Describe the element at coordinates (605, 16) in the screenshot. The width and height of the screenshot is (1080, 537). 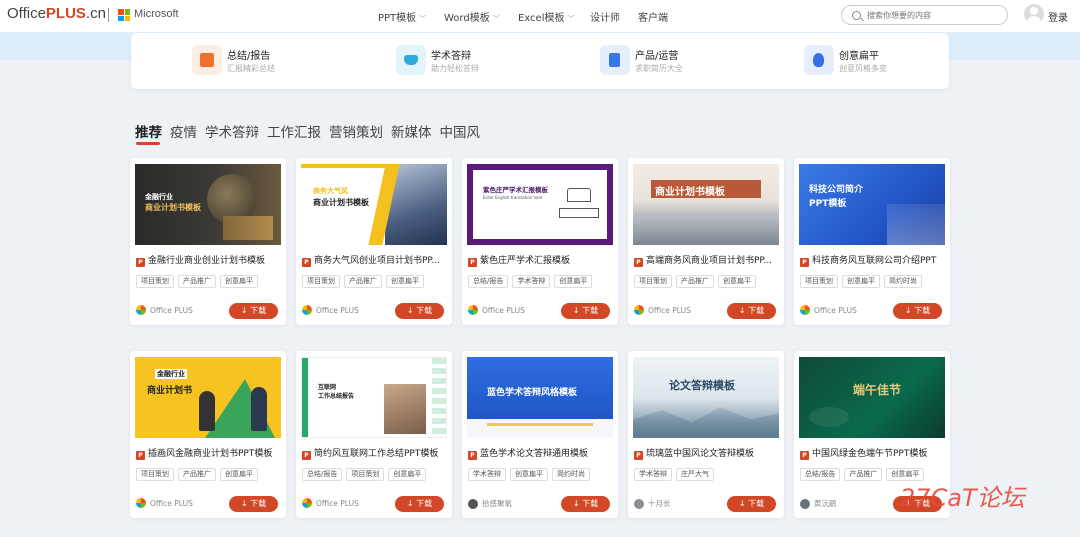
I see `nav-designers: 设计师` at that location.